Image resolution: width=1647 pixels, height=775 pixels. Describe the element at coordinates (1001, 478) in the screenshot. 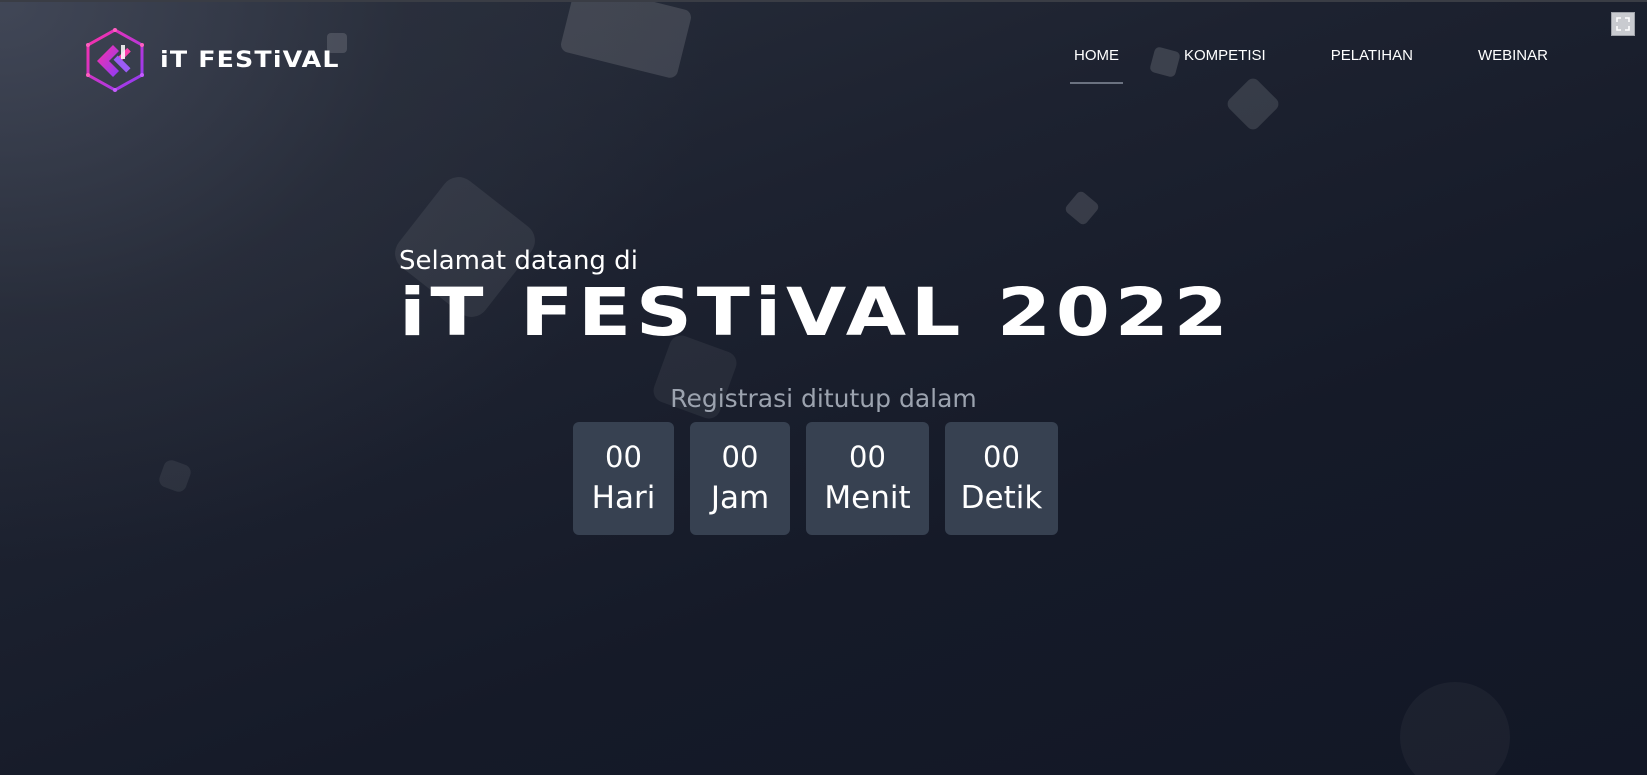

I see `countdown-seconds: 00 Detik` at that location.